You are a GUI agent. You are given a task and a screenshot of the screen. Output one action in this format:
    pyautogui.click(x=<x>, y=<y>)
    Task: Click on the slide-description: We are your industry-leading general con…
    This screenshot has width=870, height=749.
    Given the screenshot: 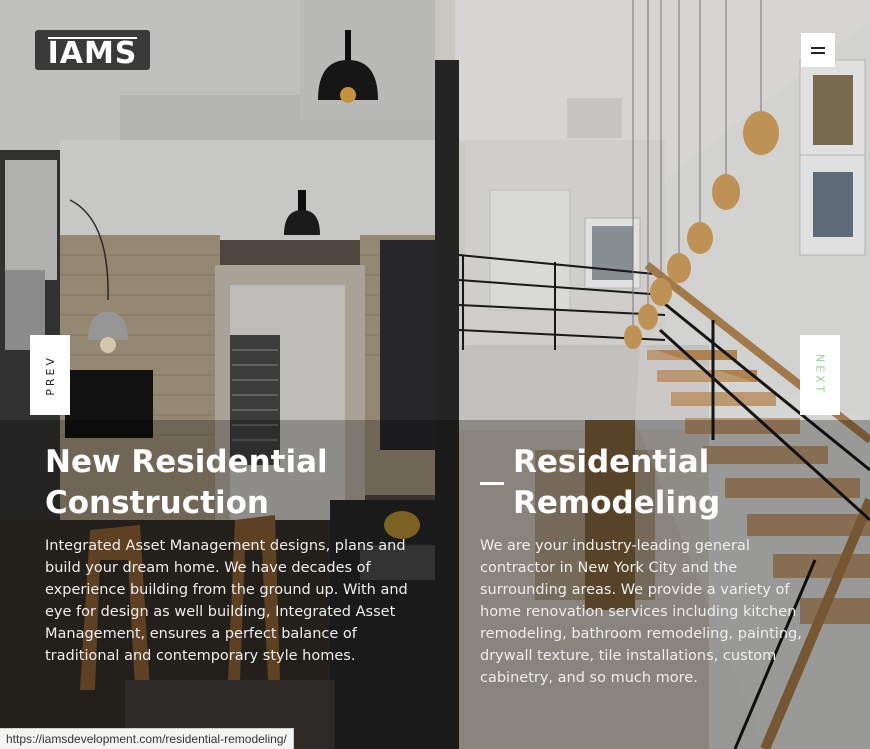 What is the action you would take?
    pyautogui.click(x=641, y=612)
    